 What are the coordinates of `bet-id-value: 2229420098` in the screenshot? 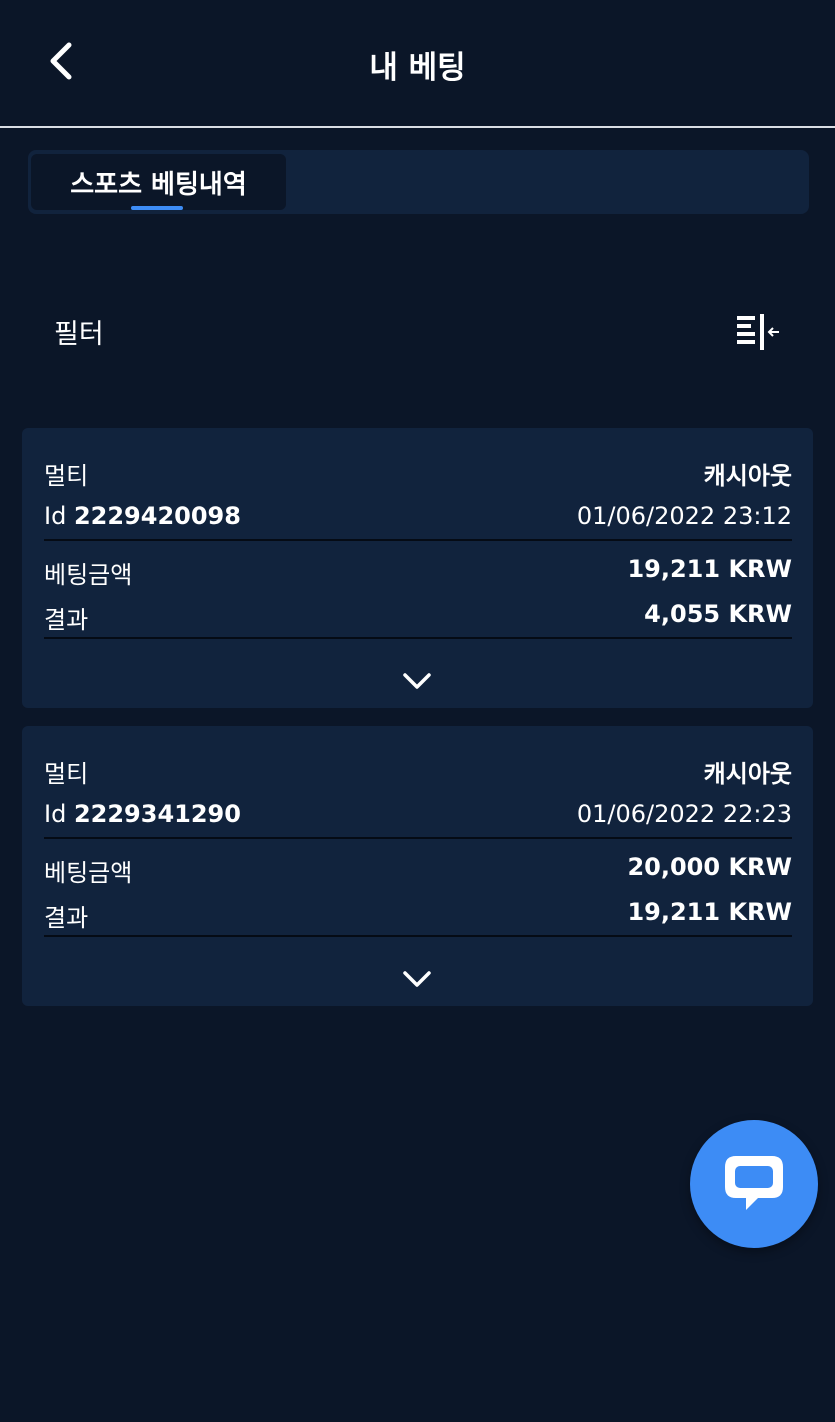 It's located at (157, 516).